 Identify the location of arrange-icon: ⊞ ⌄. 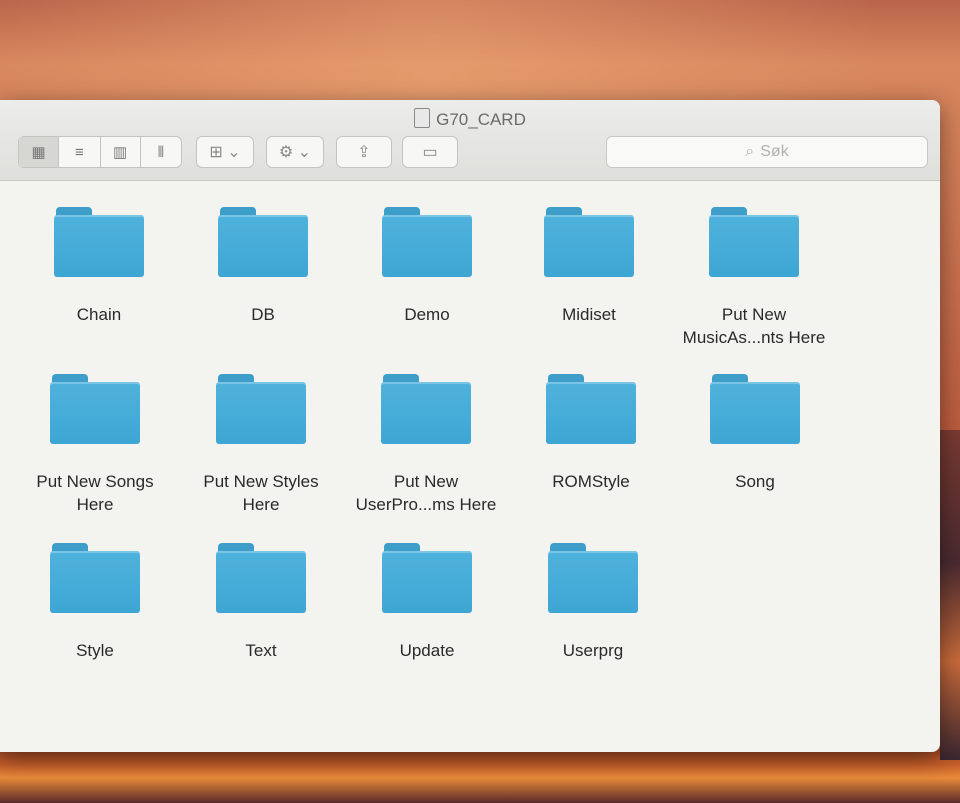
(225, 152).